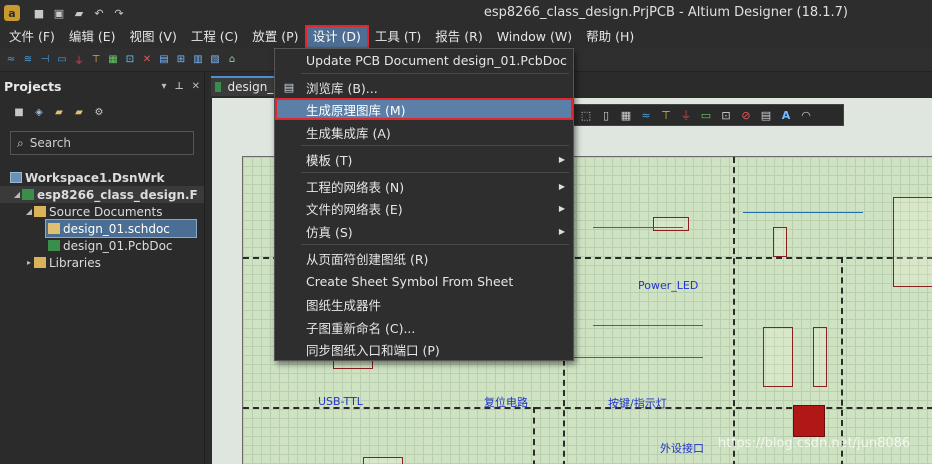  What do you see at coordinates (336, 37) in the screenshot?
I see `menu-design: 设计 (D)` at bounding box center [336, 37].